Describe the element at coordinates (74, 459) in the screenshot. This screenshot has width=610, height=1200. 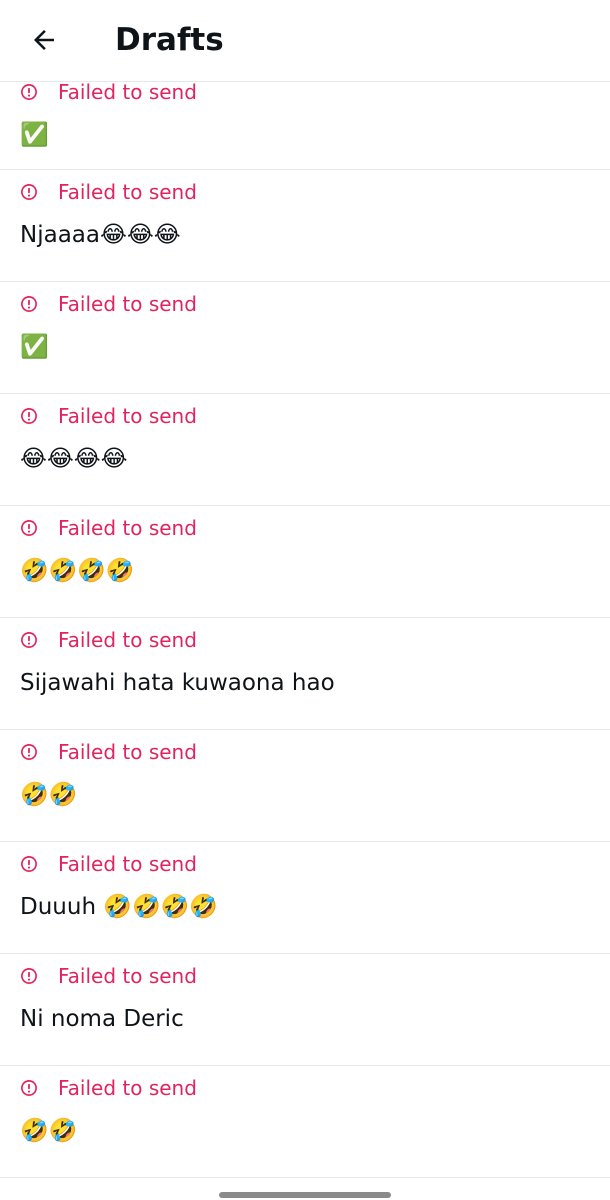
I see `draft-text: 😂😂😂😂` at that location.